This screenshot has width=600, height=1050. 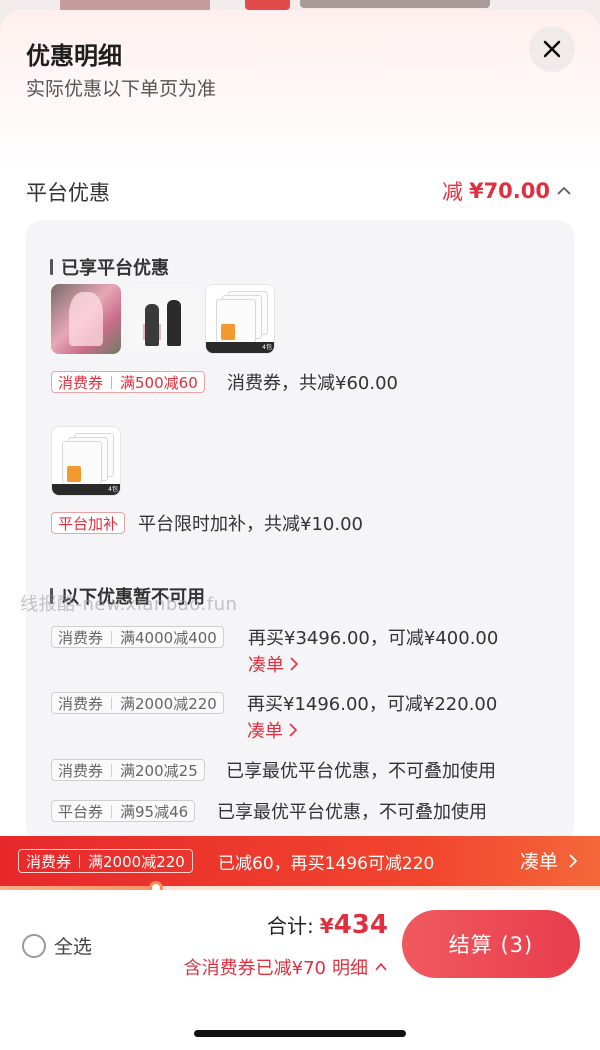 What do you see at coordinates (312, 383) in the screenshot?
I see `coupon-description: 消费券，共减¥60.00` at bounding box center [312, 383].